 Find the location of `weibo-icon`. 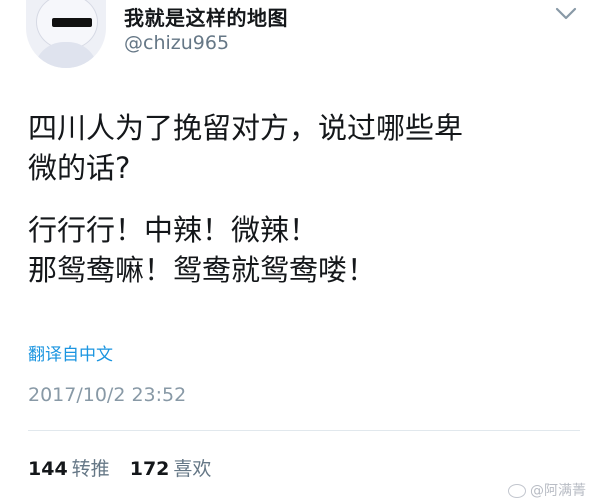

weibo-icon is located at coordinates (517, 491).